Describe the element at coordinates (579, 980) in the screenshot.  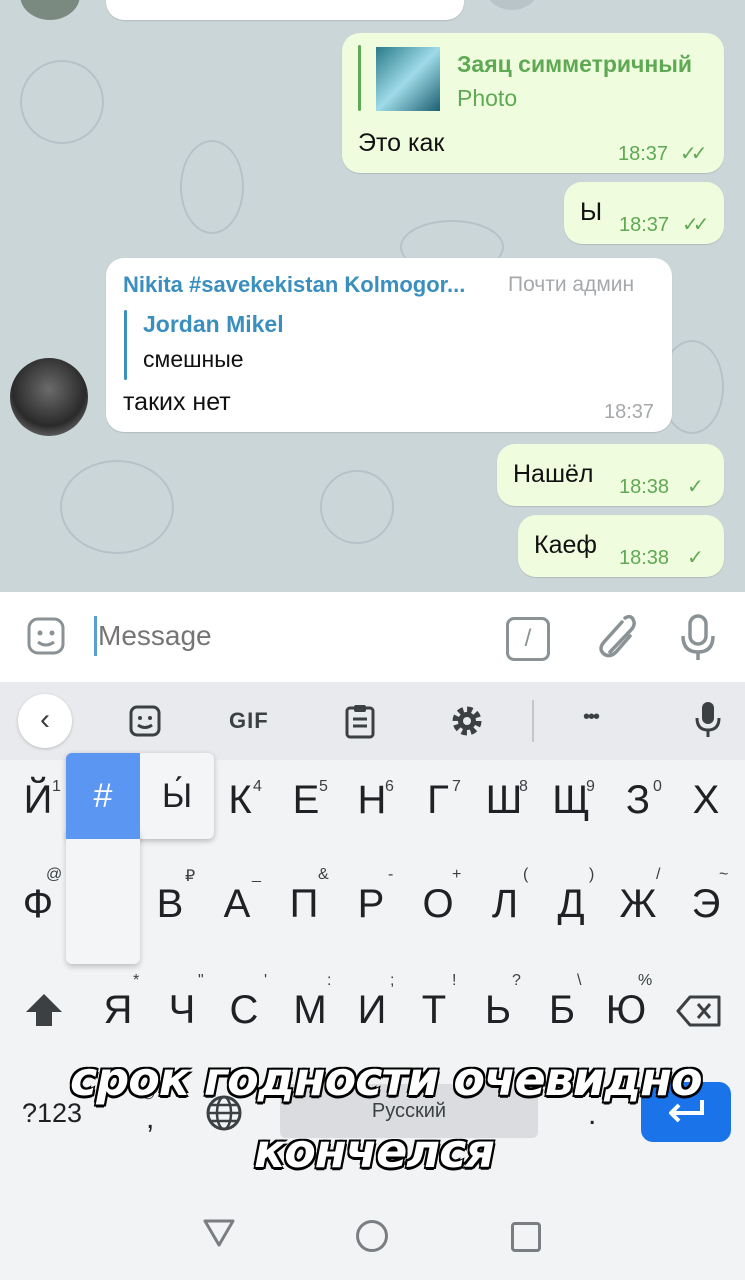
I see `key-hint: \` at that location.